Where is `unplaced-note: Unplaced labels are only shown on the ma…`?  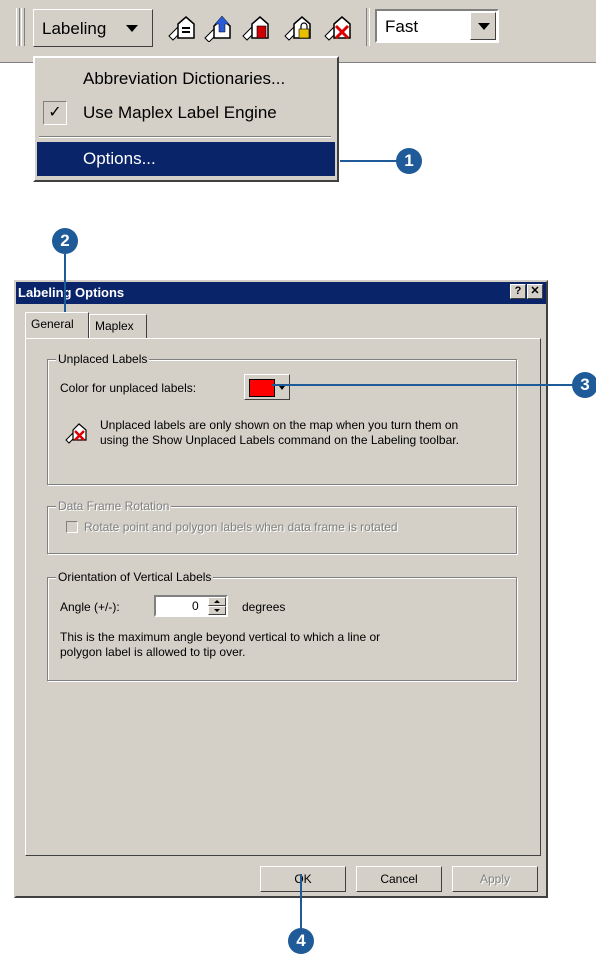 unplaced-note: Unplaced labels are only shown on the ma… is located at coordinates (305, 433).